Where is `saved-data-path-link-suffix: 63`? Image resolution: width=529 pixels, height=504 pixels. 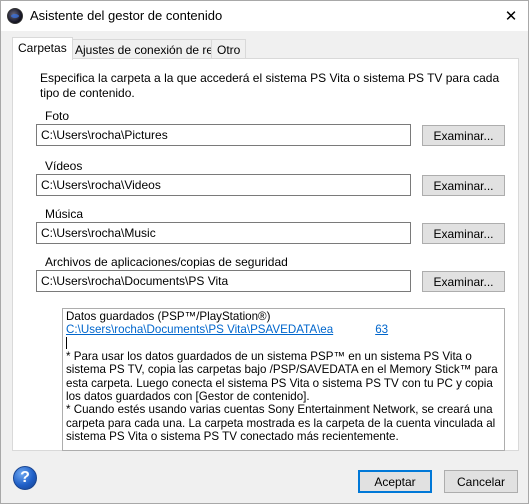
saved-data-path-link-suffix: 63 is located at coordinates (381, 329).